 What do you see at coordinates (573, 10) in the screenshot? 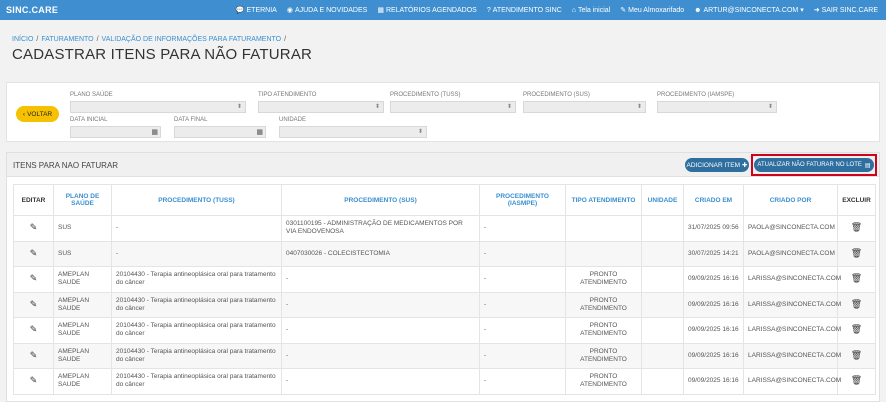
I see `home-icon: ⌂` at bounding box center [573, 10].